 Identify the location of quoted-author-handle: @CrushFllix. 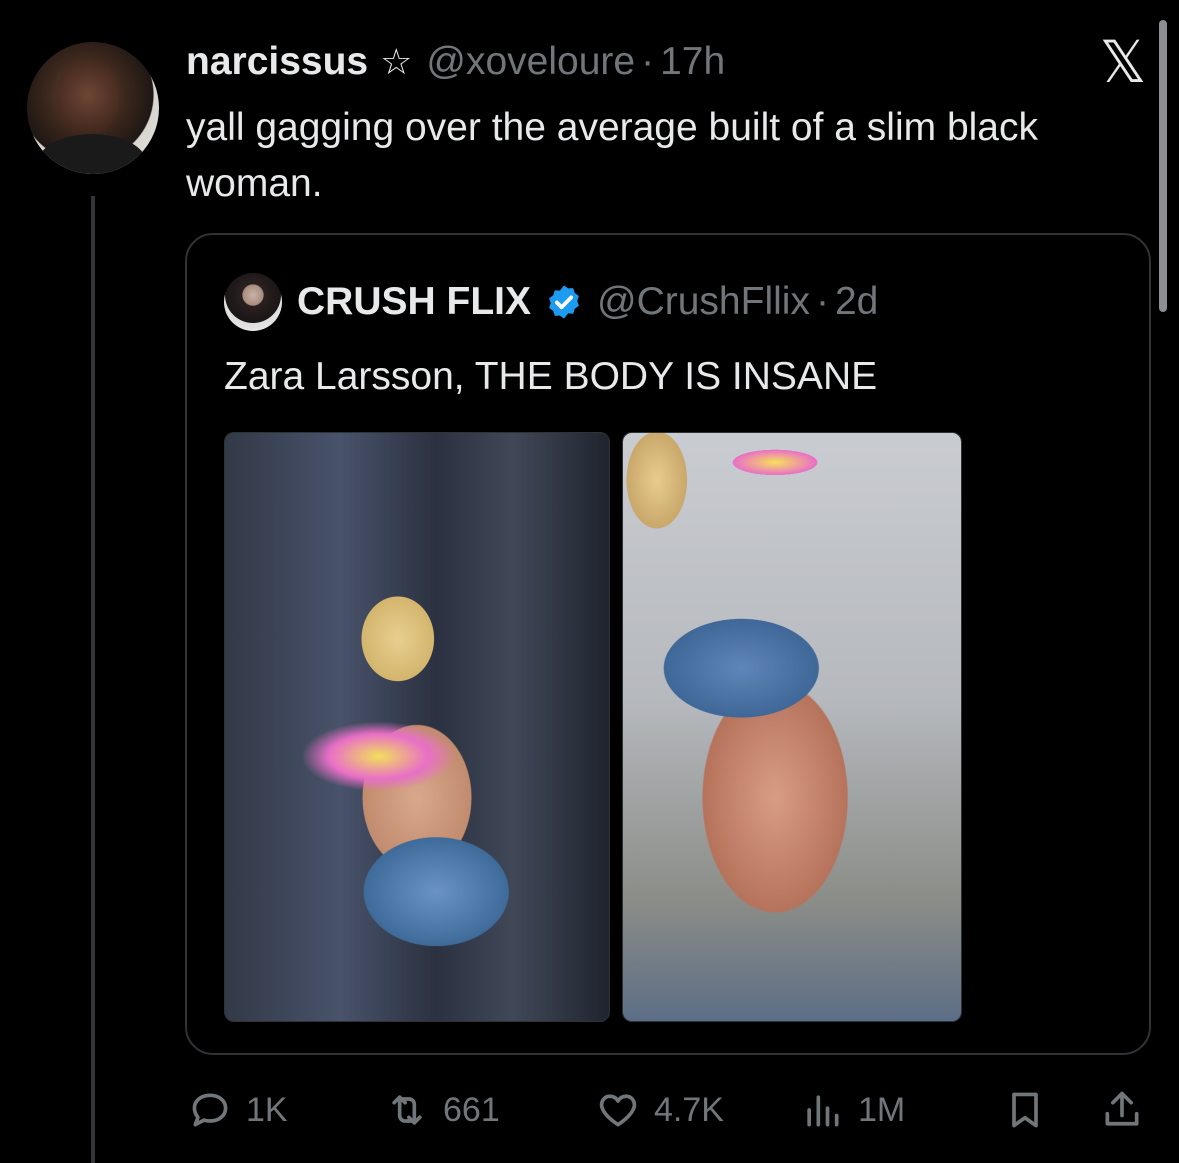
(703, 302).